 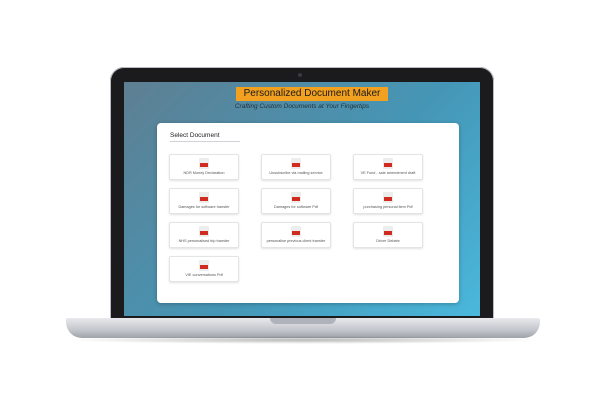 I want to click on laptop-shadow, so click(x=303, y=340).